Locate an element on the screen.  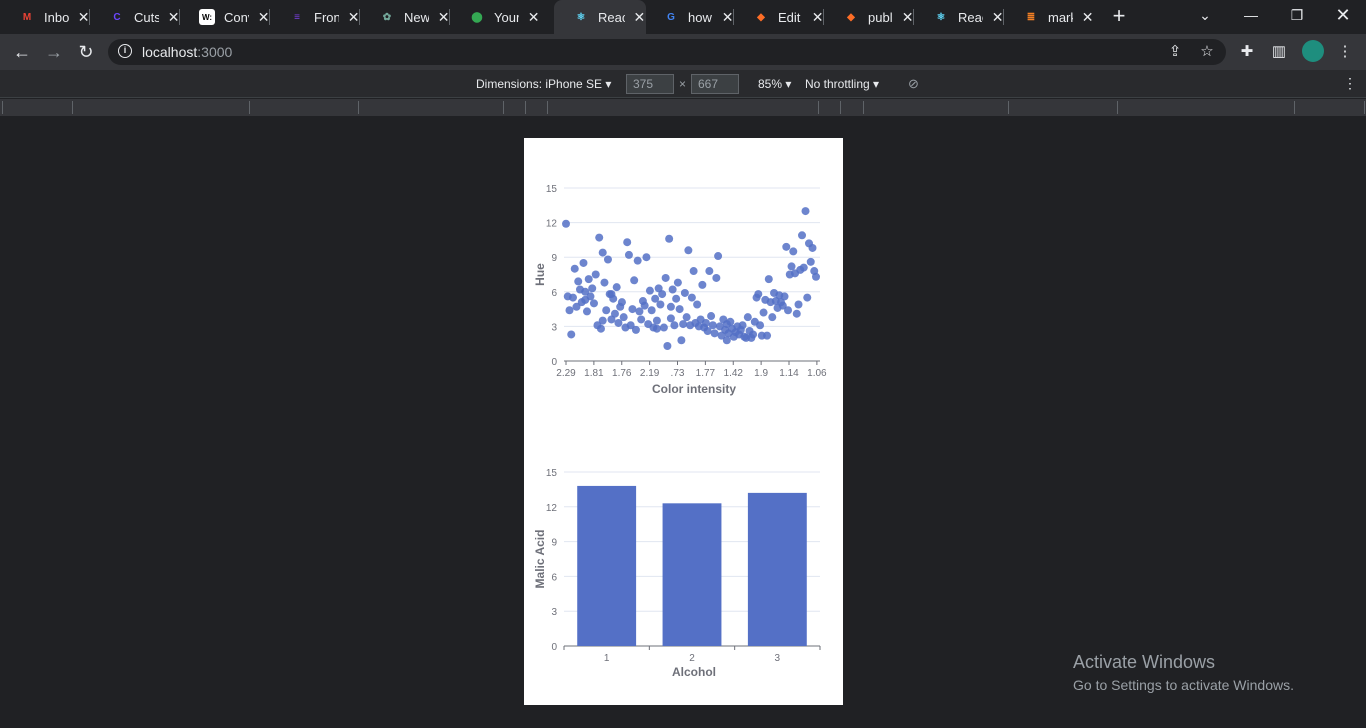
x-tick-label: 2 is located at coordinates (692, 658).